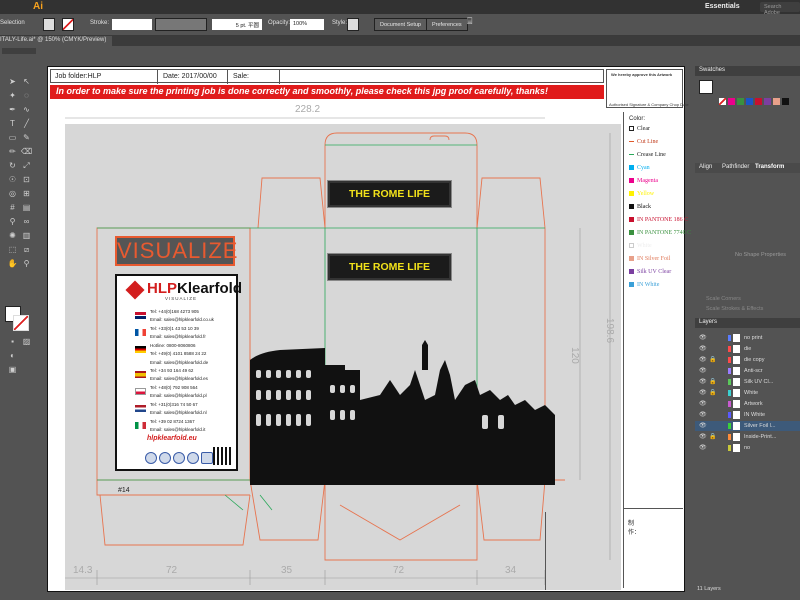 The width and height of the screenshot is (800, 600). What do you see at coordinates (643, 142) in the screenshot?
I see `legend-item: Cut Line` at bounding box center [643, 142].